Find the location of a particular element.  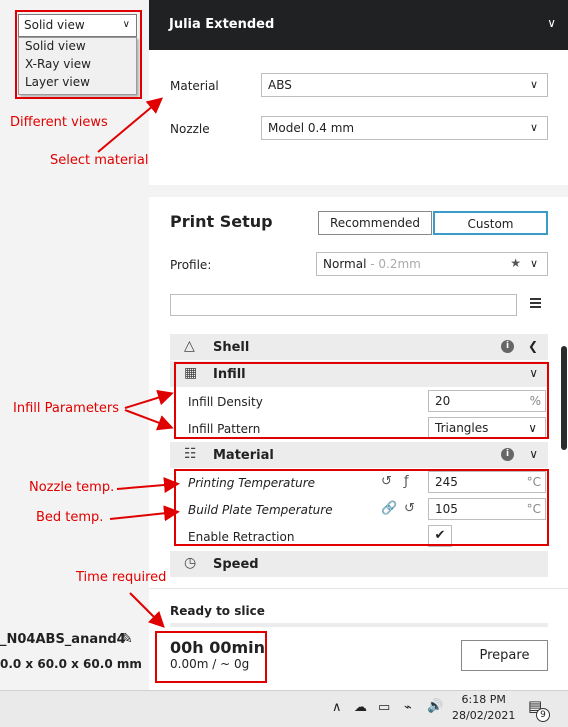

tab-custom: Custom is located at coordinates (490, 223).